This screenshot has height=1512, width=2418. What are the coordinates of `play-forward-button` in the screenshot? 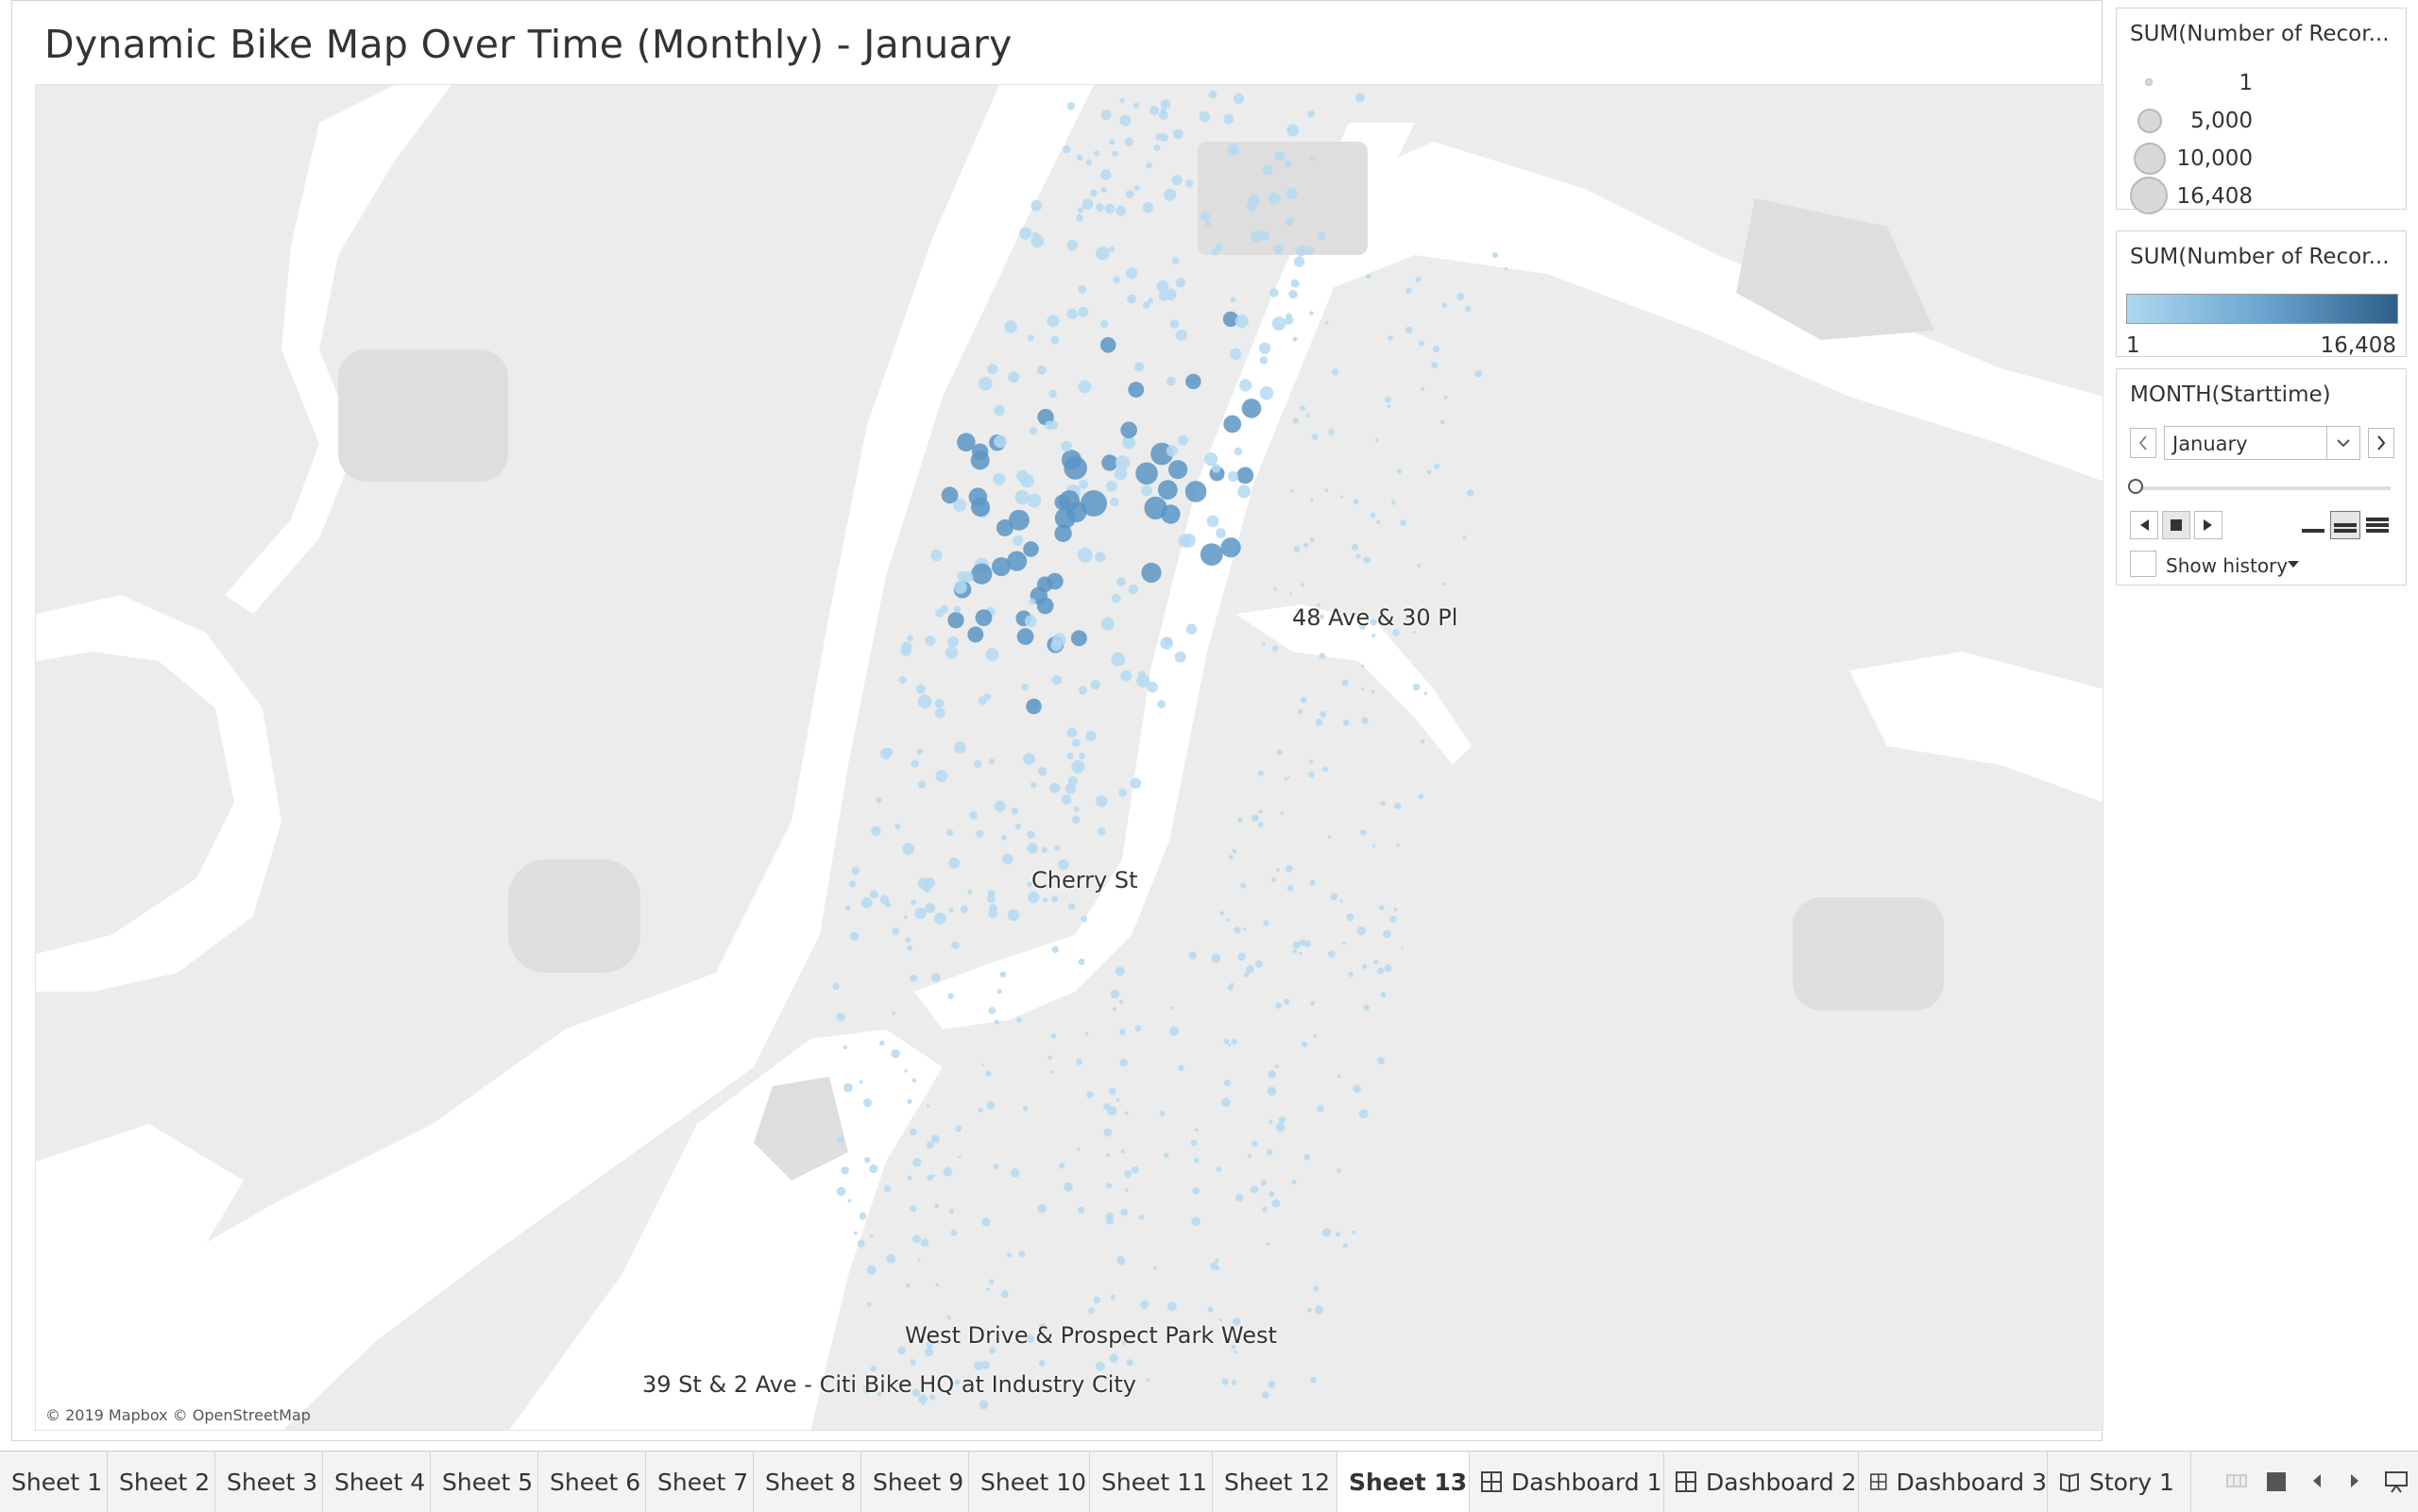 It's located at (2208, 525).